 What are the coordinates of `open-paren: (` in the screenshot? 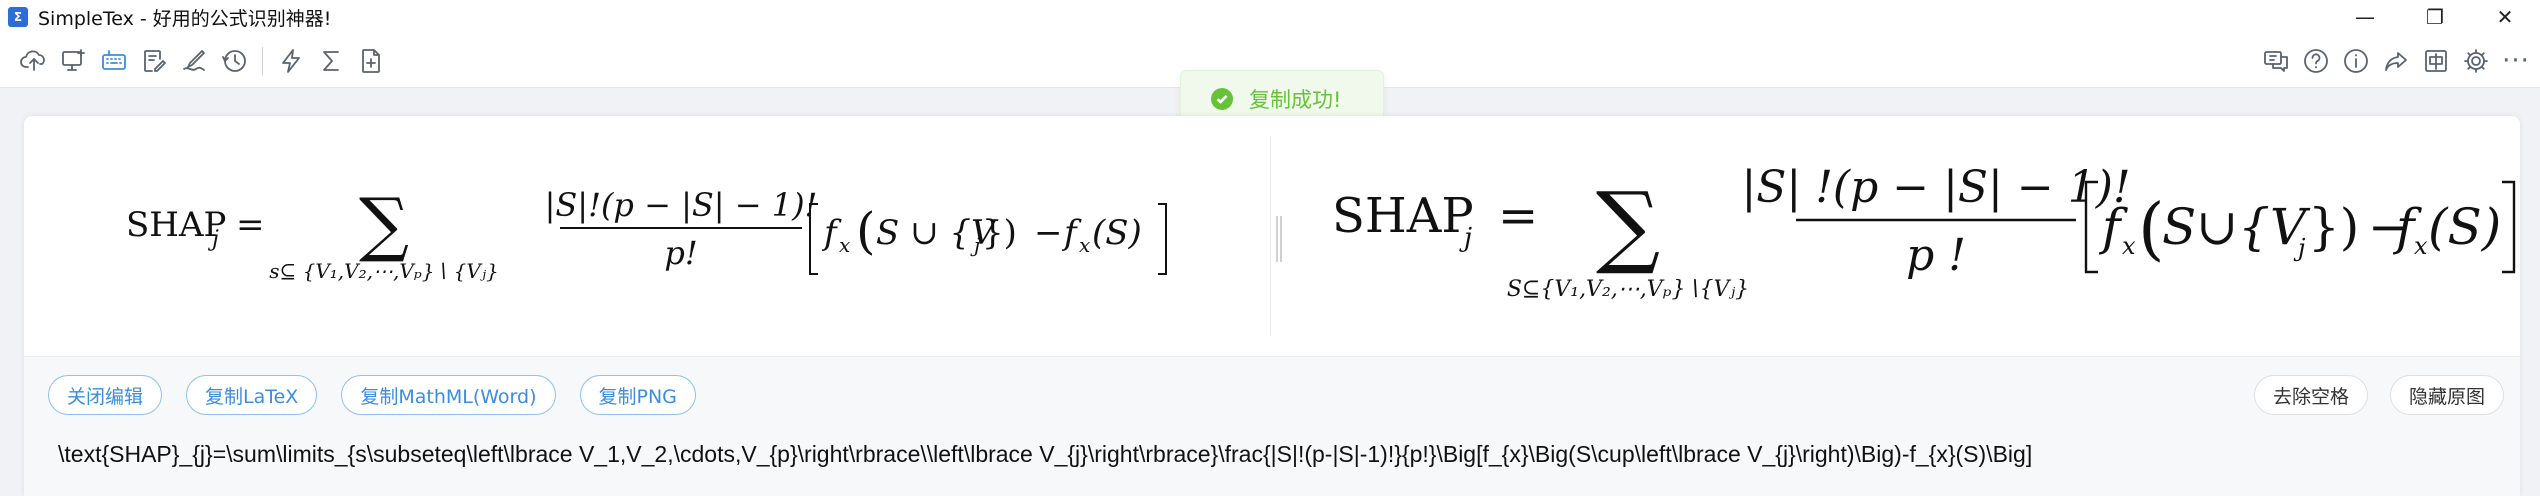 It's located at (866, 231).